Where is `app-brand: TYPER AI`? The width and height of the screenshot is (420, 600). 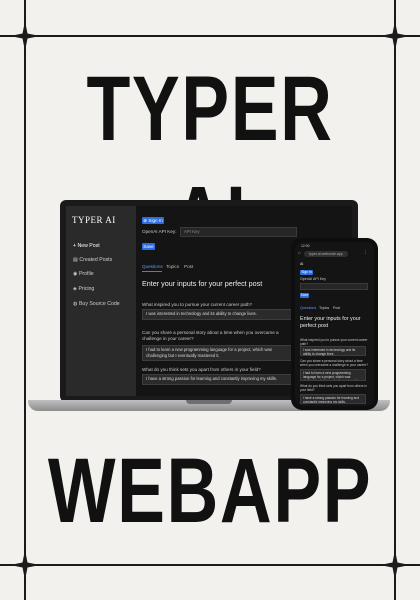
app-brand: TYPER AI is located at coordinates (94, 220).